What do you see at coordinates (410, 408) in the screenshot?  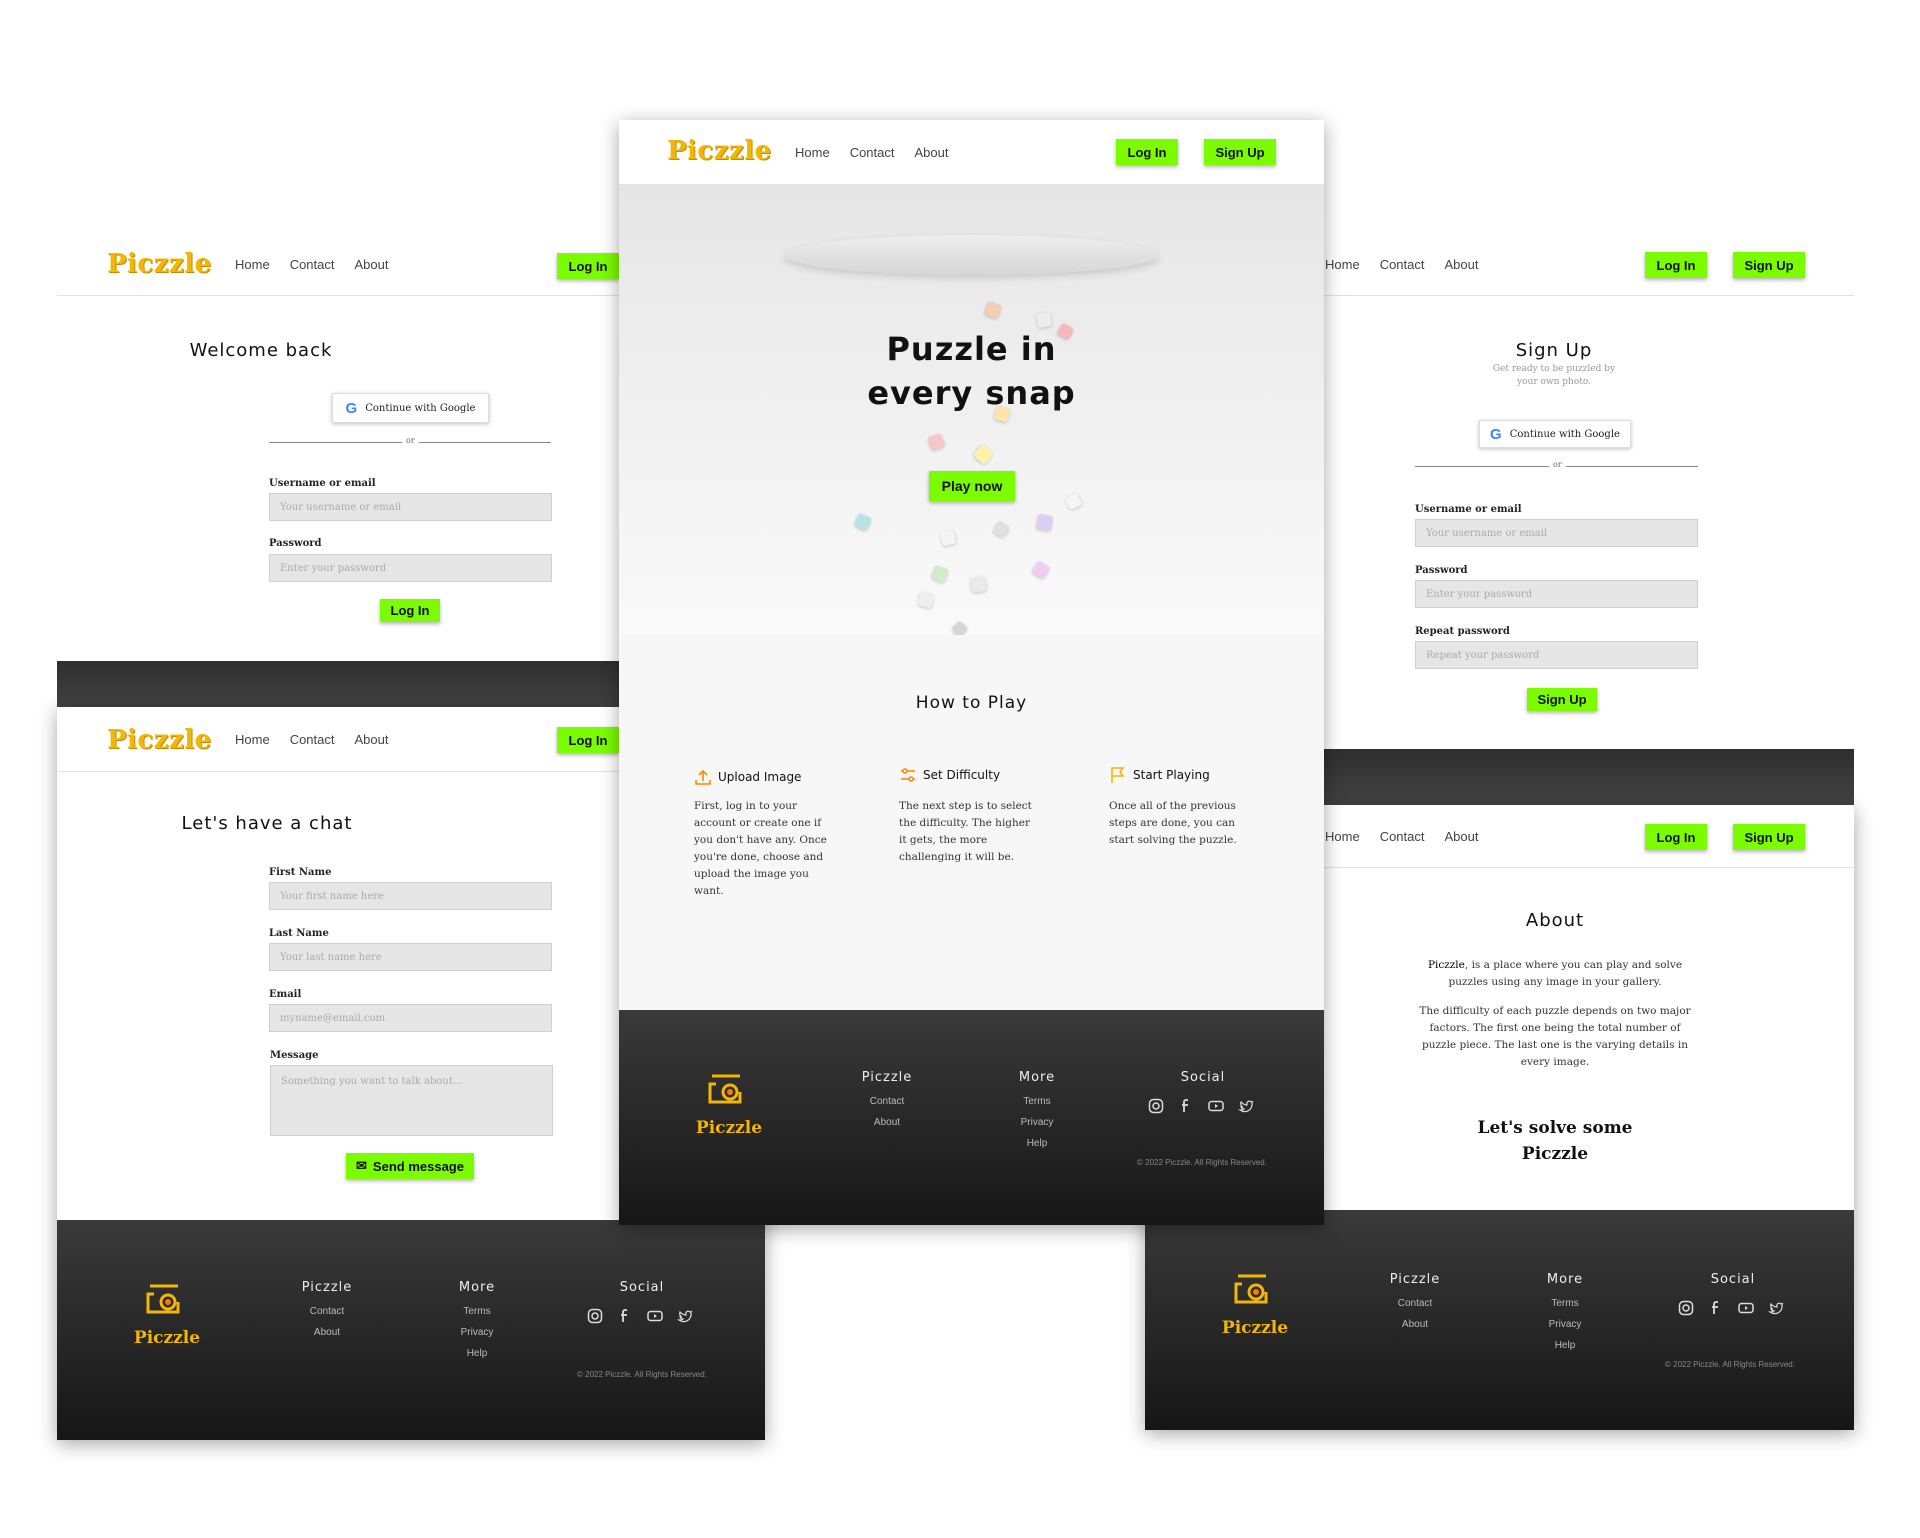 I see `google-login-button: G Continue with Google` at bounding box center [410, 408].